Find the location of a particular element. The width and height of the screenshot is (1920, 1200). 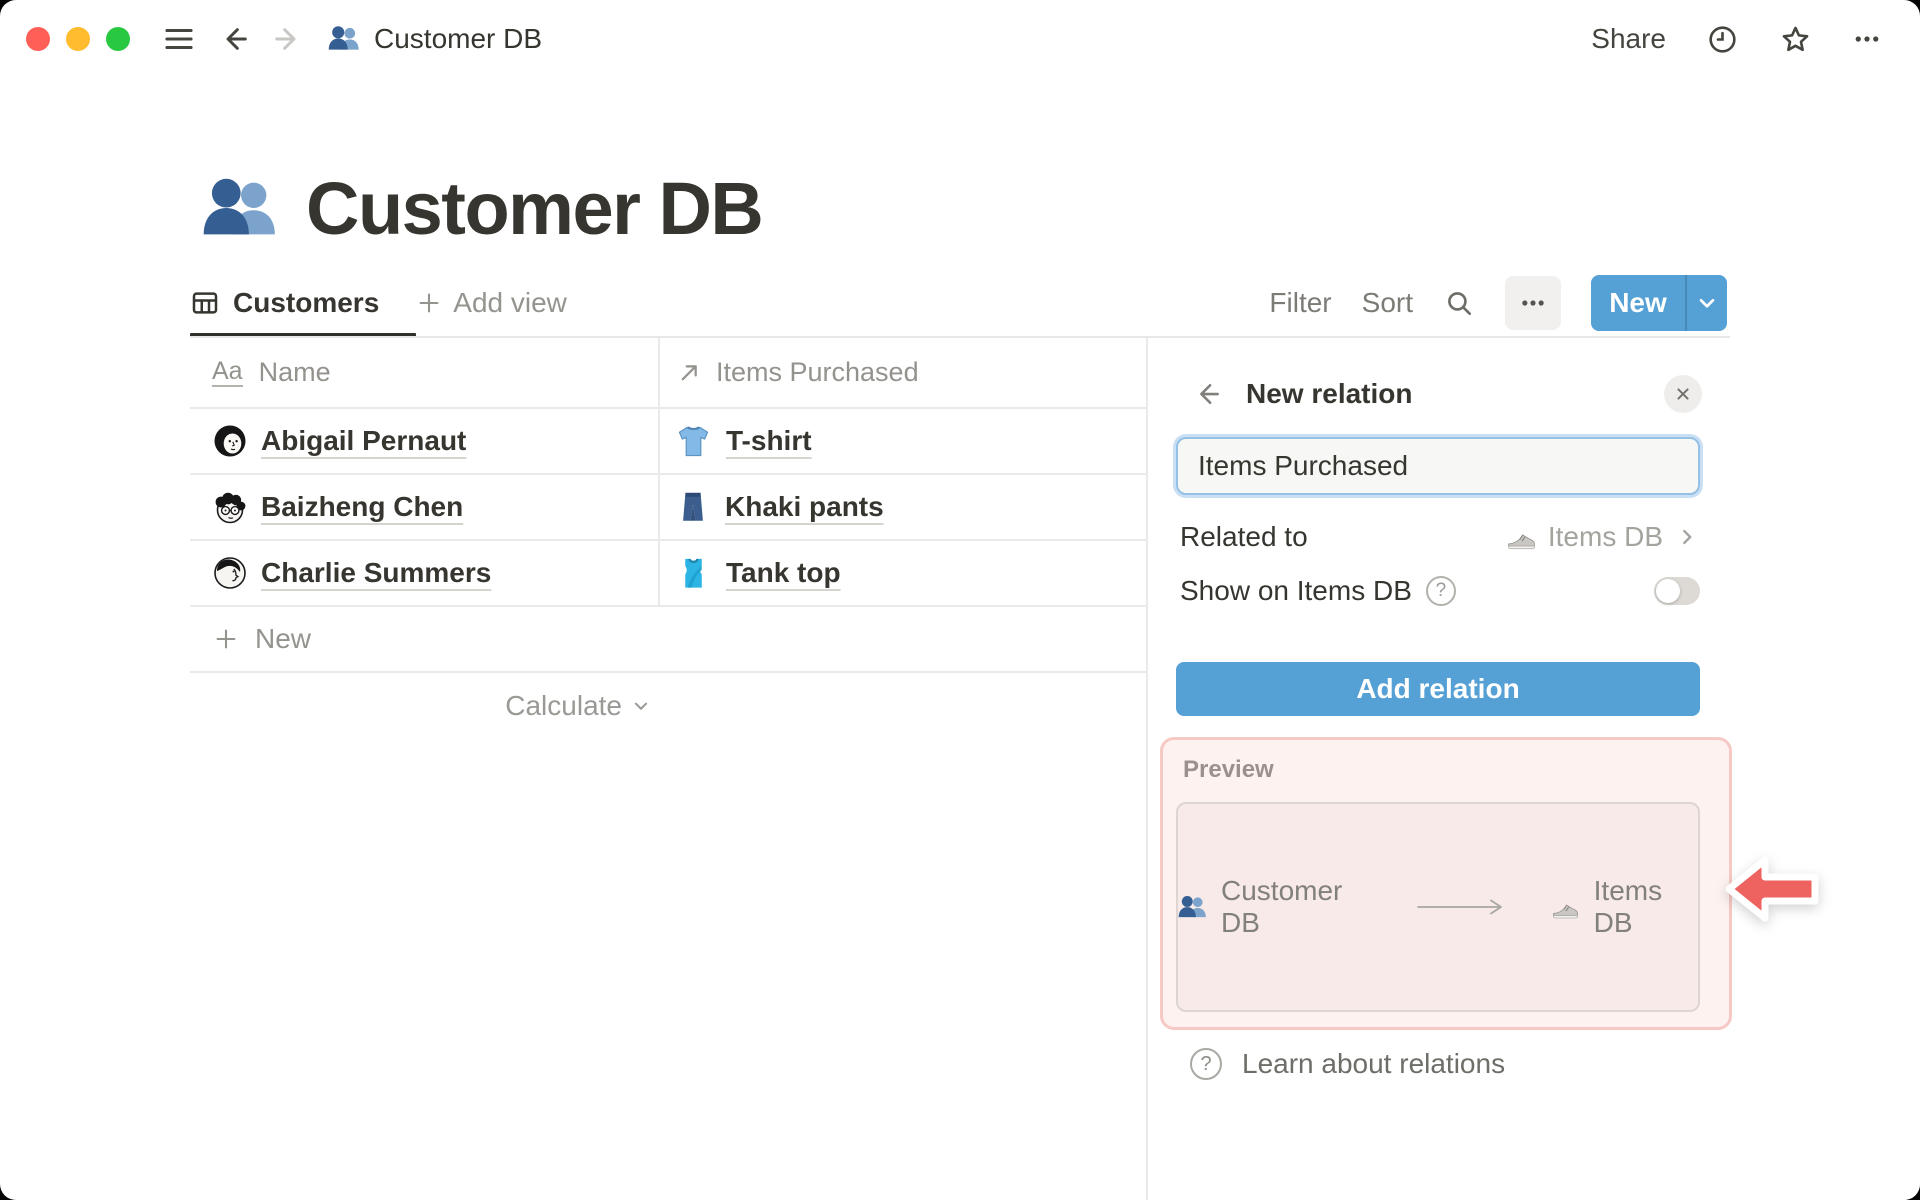

filter-button: Filter is located at coordinates (1300, 303).